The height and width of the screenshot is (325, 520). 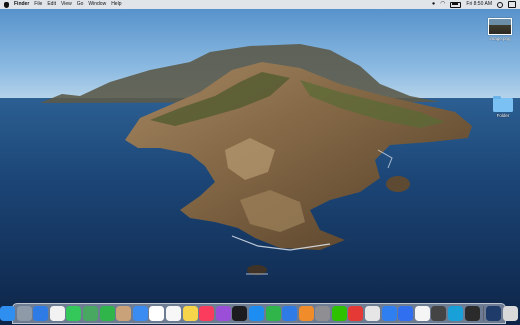 What do you see at coordinates (439, 313) in the screenshot?
I see `dock-pictures-icon` at bounding box center [439, 313].